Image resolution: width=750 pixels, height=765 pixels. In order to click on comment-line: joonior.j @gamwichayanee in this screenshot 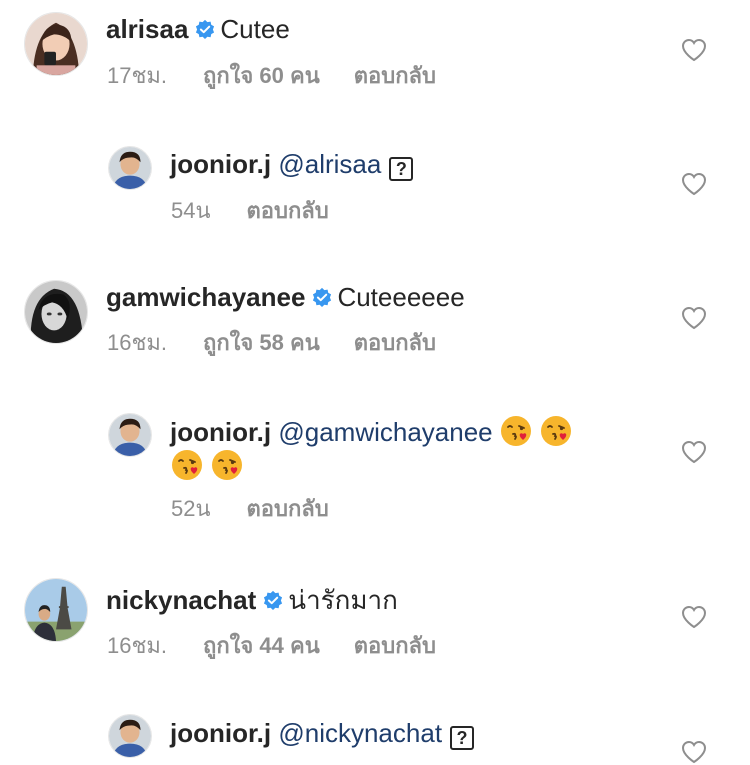, I will do `click(371, 431)`.